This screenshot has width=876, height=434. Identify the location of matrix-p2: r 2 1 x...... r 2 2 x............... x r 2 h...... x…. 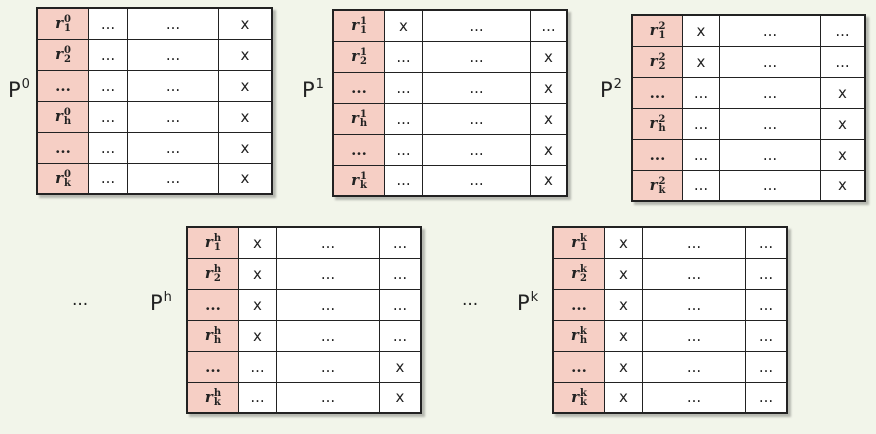
(748, 108).